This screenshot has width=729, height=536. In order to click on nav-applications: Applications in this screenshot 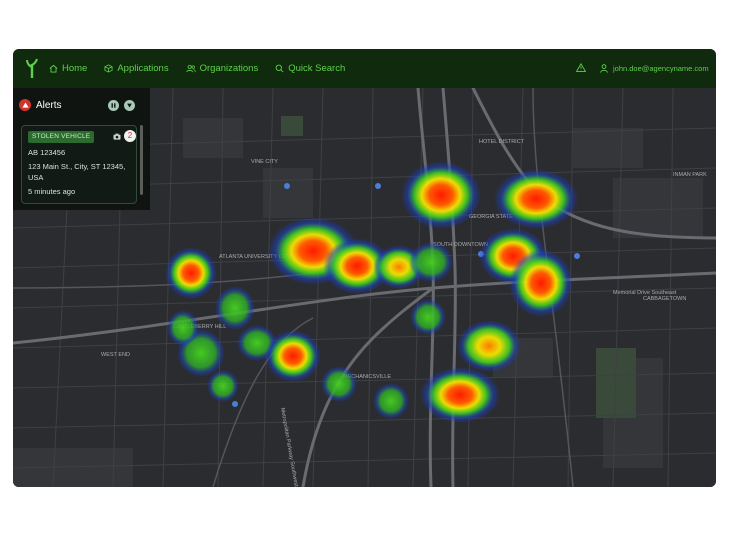, I will do `click(136, 68)`.